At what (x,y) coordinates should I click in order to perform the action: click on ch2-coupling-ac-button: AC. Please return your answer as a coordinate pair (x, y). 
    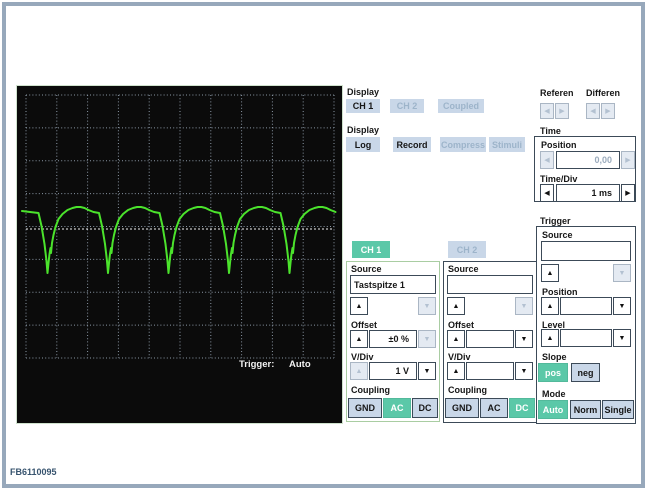
    Looking at the image, I should click on (494, 408).